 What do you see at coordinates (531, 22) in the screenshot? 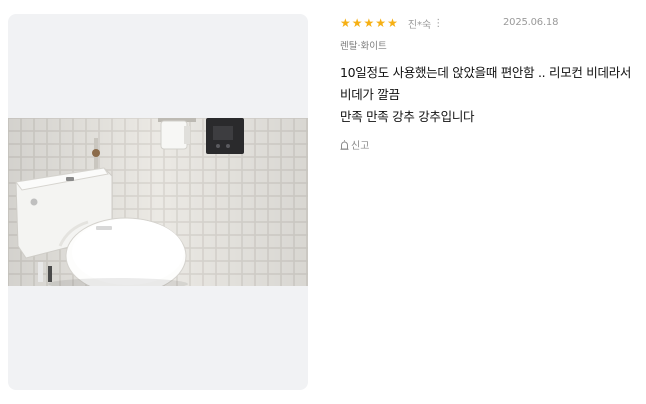
I see `review-date: 2025.06.18` at bounding box center [531, 22].